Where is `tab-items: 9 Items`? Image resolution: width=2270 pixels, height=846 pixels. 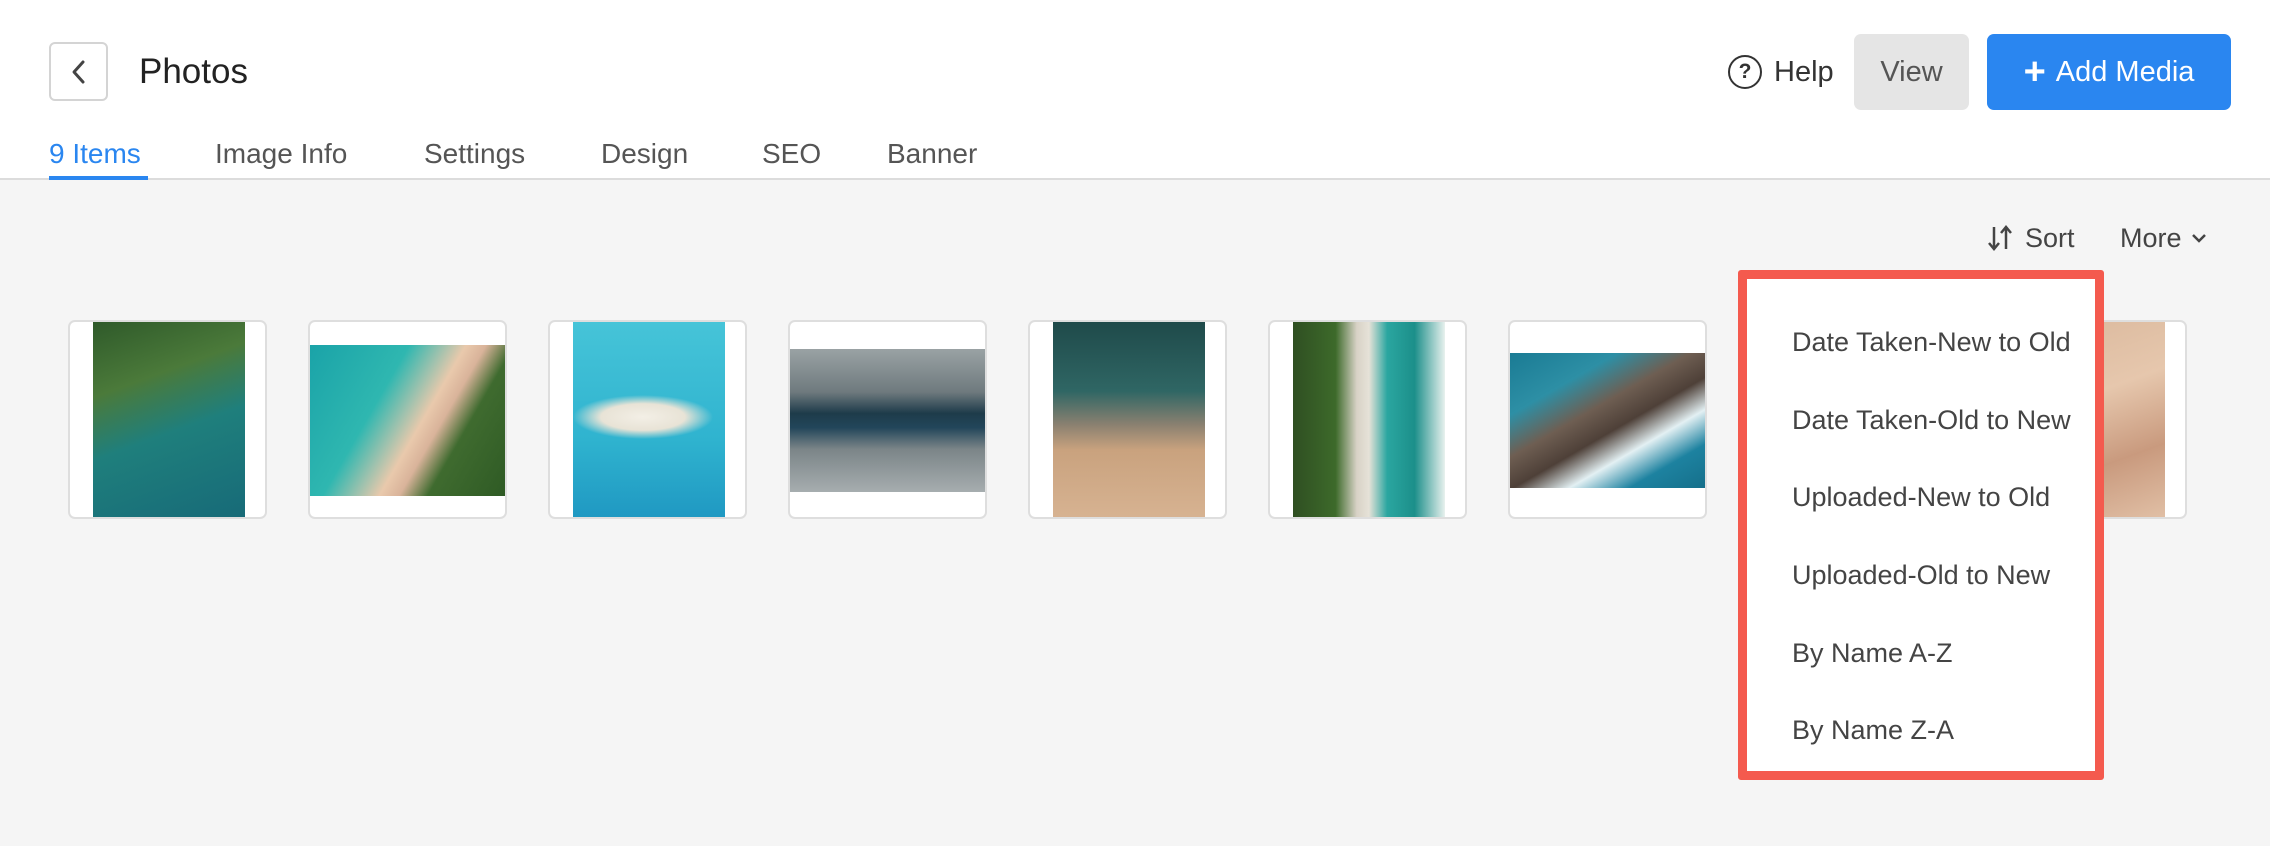
tab-items: 9 Items is located at coordinates (95, 154).